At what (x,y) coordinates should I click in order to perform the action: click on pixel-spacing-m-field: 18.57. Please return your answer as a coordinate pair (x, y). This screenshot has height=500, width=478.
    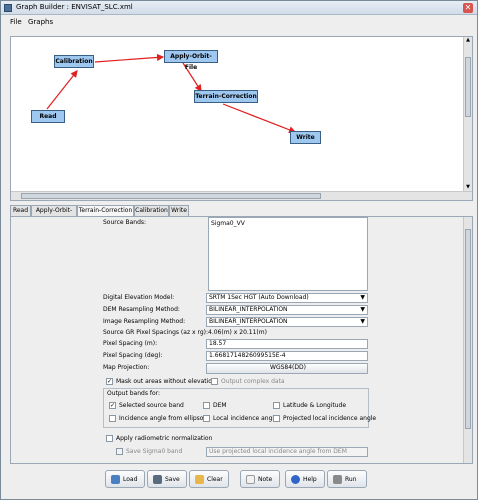
    Looking at the image, I should click on (287, 344).